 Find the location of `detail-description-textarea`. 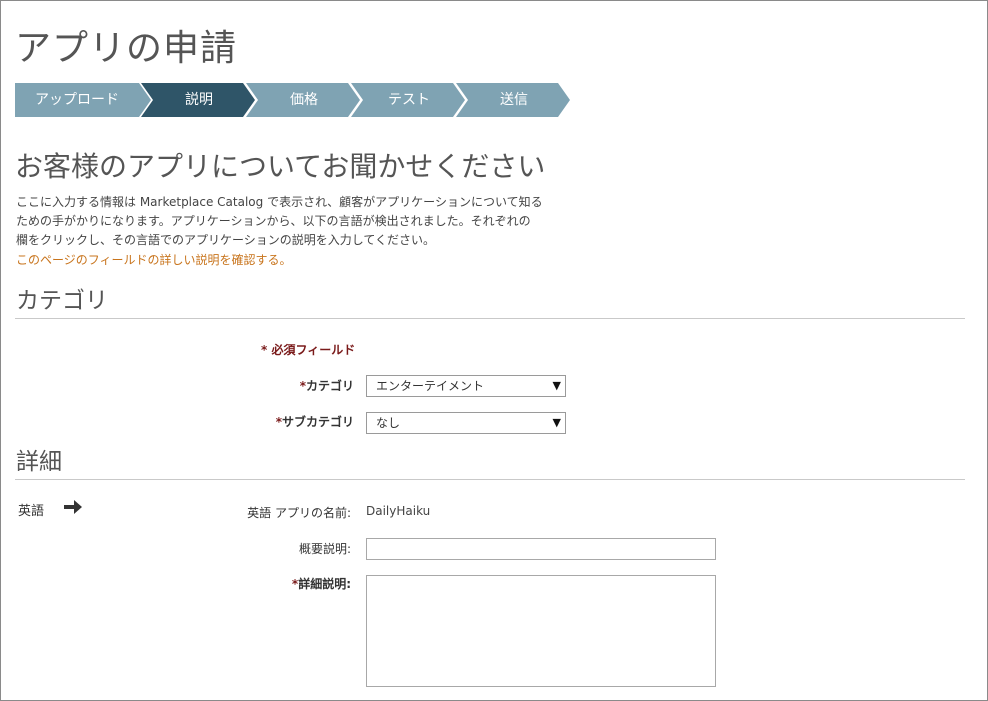

detail-description-textarea is located at coordinates (541, 631).